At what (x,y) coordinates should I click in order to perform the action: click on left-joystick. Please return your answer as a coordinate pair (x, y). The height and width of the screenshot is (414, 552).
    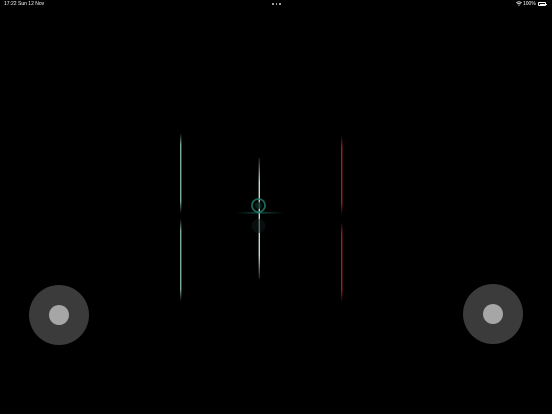
    Looking at the image, I should click on (59, 315).